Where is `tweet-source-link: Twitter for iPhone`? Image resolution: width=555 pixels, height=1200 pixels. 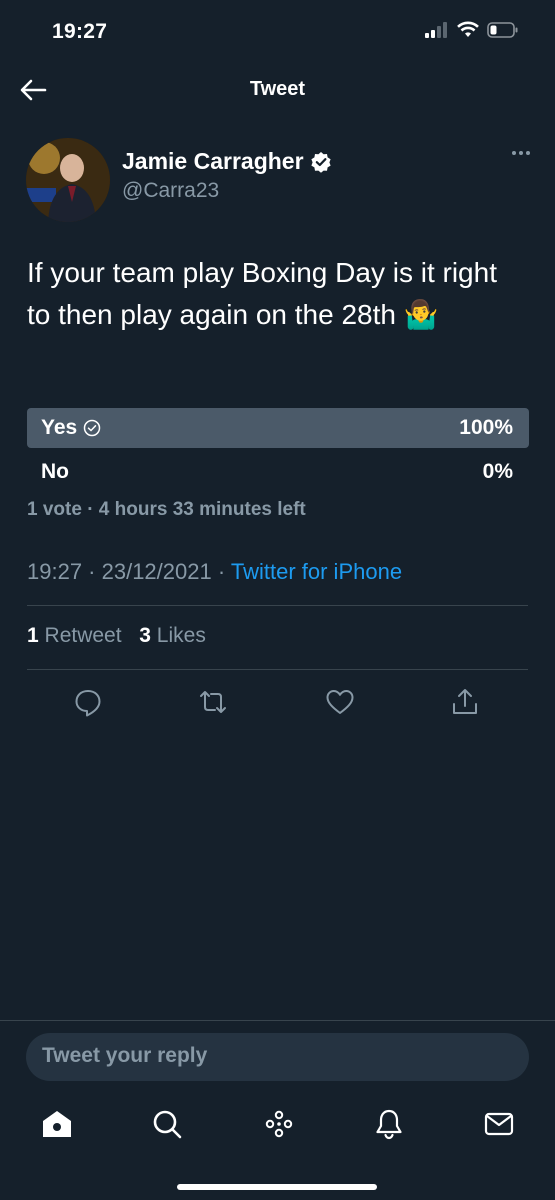 tweet-source-link: Twitter for iPhone is located at coordinates (316, 571).